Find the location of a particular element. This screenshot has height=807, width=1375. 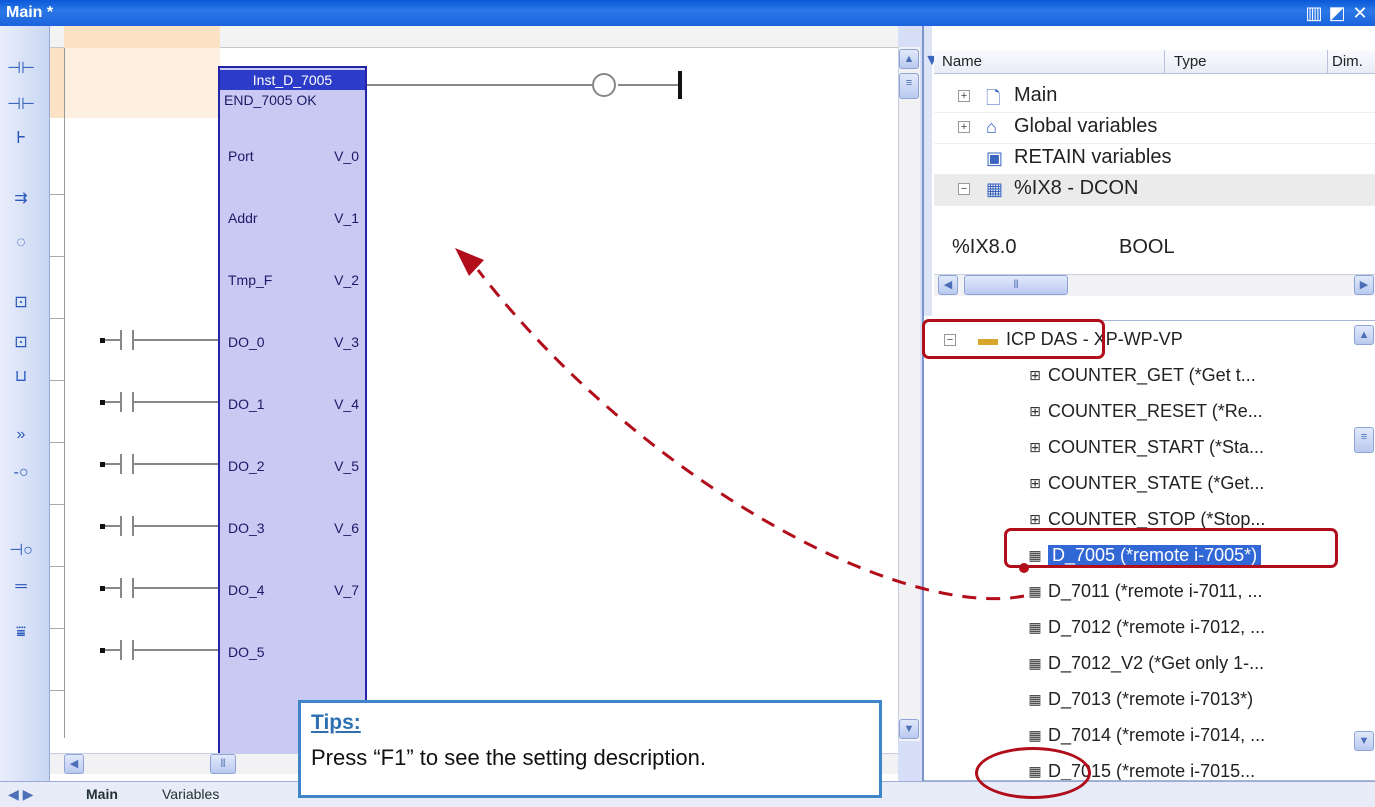

block-instance-name: Inst_D_7005 is located at coordinates (292, 80).